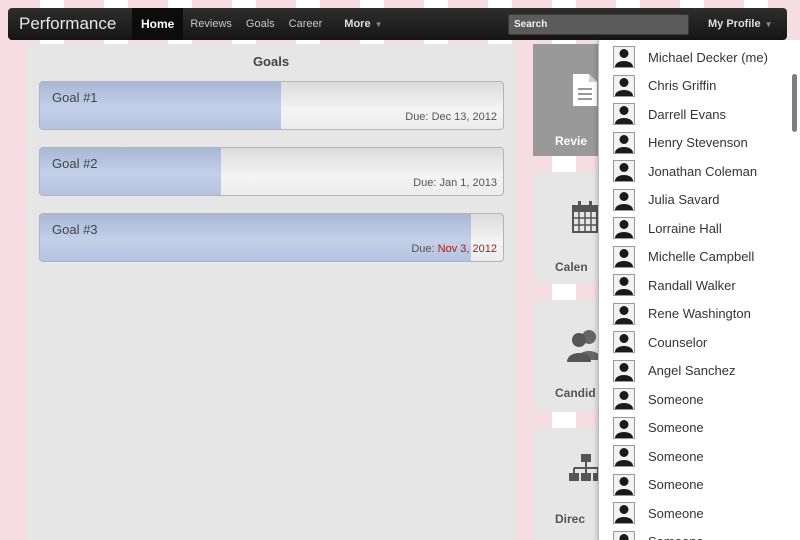 The width and height of the screenshot is (800, 540). What do you see at coordinates (687, 114) in the screenshot?
I see `profile-menu-item-name: Darrell Evans` at bounding box center [687, 114].